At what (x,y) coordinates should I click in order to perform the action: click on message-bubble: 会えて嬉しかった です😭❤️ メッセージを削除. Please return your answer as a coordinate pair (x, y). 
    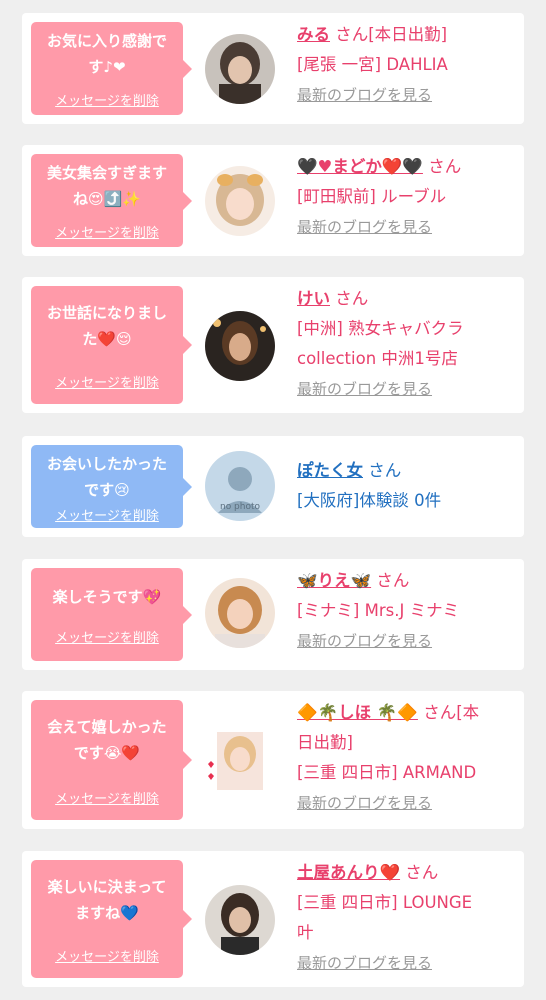
    Looking at the image, I should click on (111, 760).